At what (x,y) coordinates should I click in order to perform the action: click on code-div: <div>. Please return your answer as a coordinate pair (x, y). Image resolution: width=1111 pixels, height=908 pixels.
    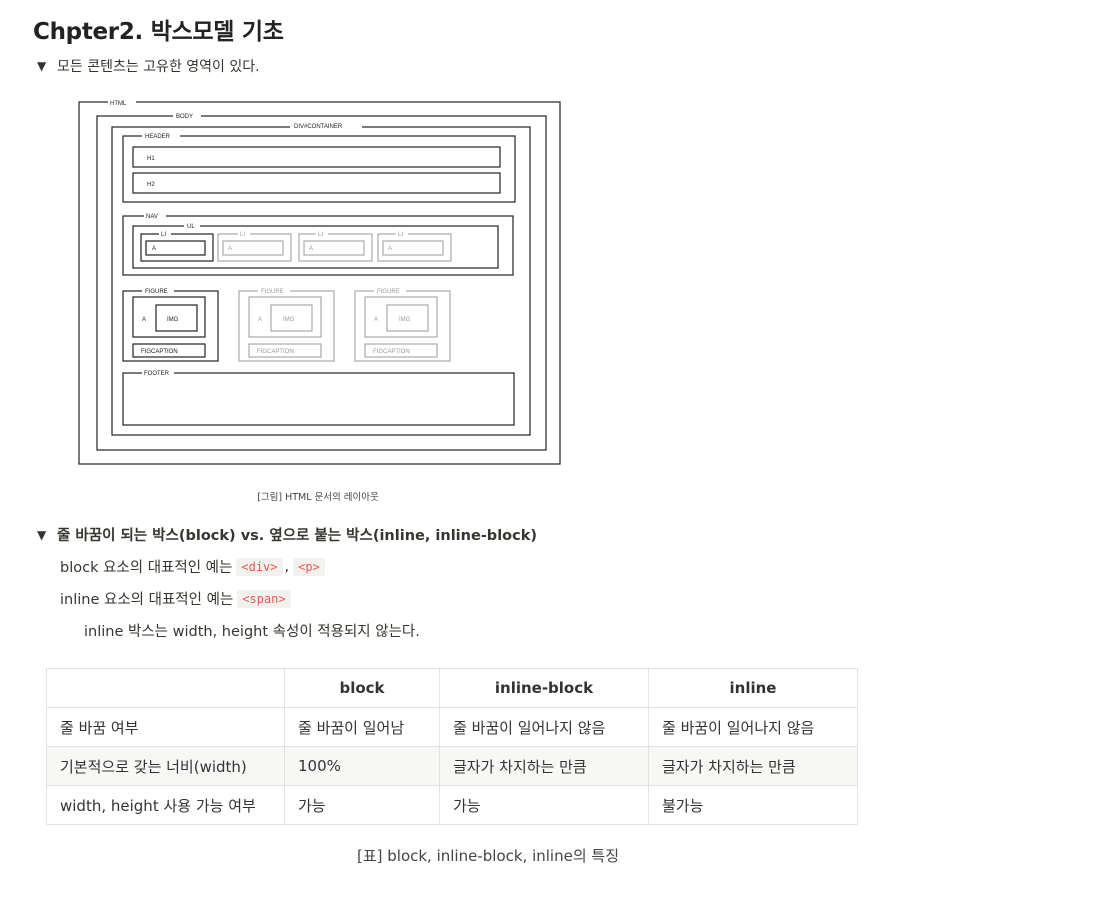
    Looking at the image, I should click on (259, 566).